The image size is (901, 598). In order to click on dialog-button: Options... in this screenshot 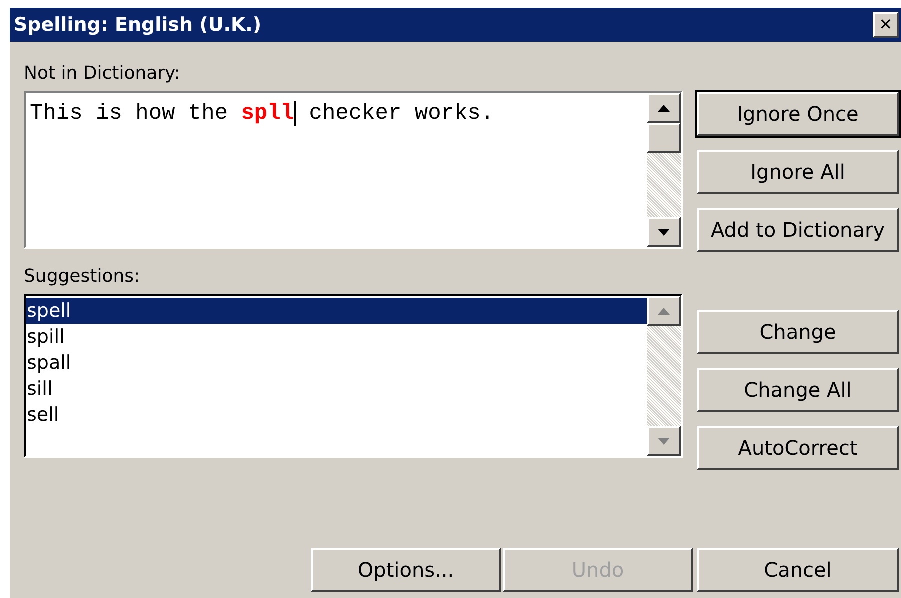, I will do `click(406, 570)`.